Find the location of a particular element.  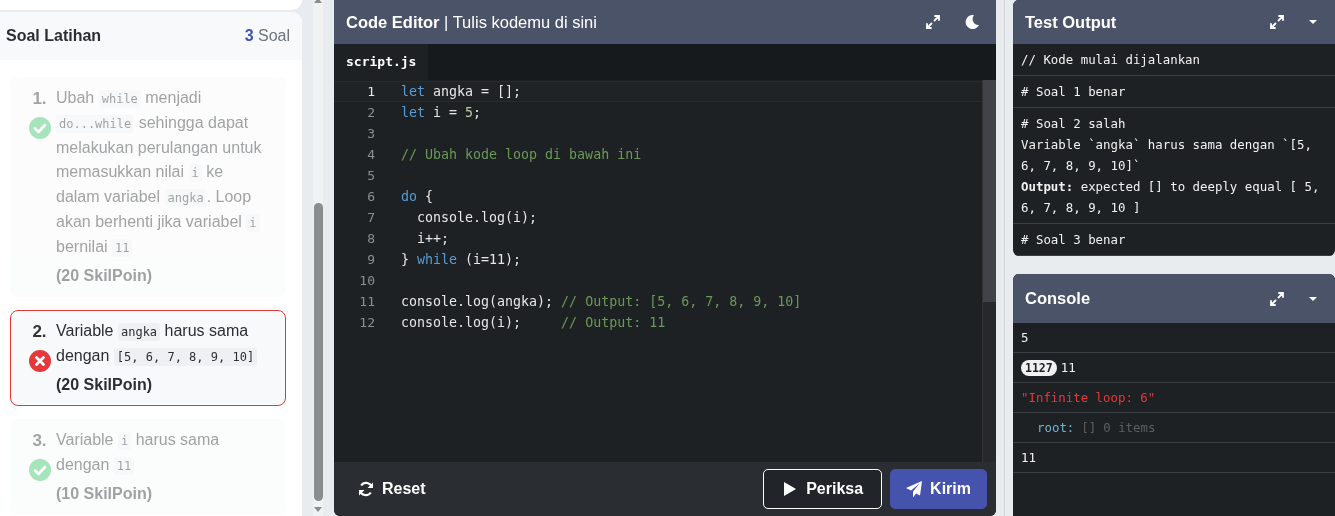

moon-icon is located at coordinates (972, 22).